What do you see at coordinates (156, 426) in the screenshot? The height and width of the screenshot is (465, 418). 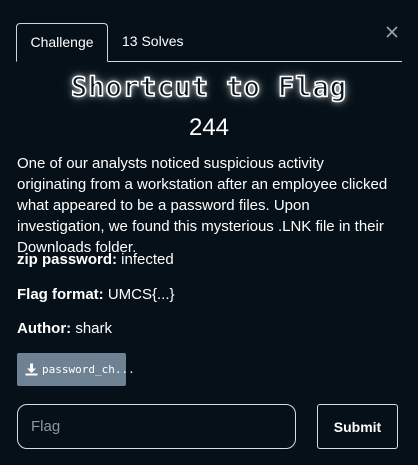 I see `flag-input` at bounding box center [156, 426].